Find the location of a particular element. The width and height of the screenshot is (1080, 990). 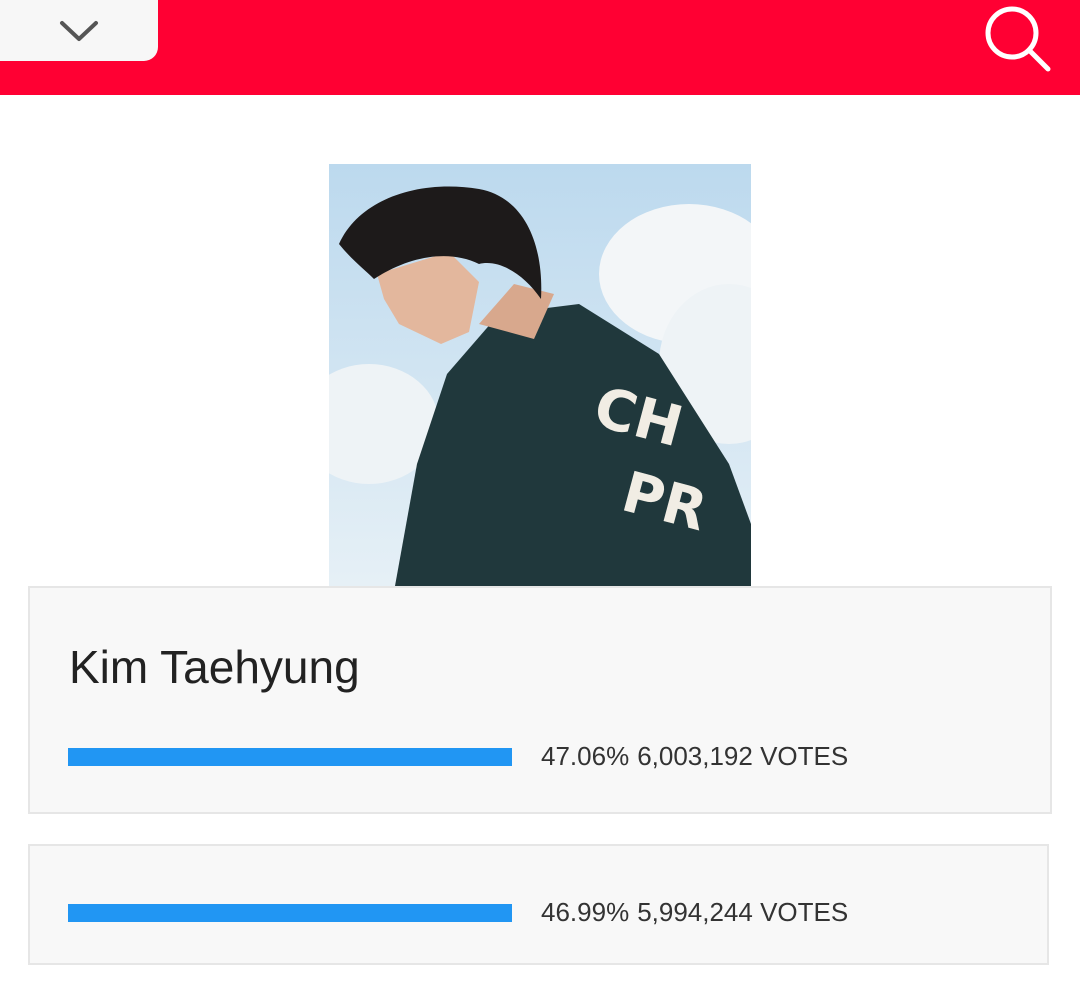

top-header-bar is located at coordinates (540, 47).